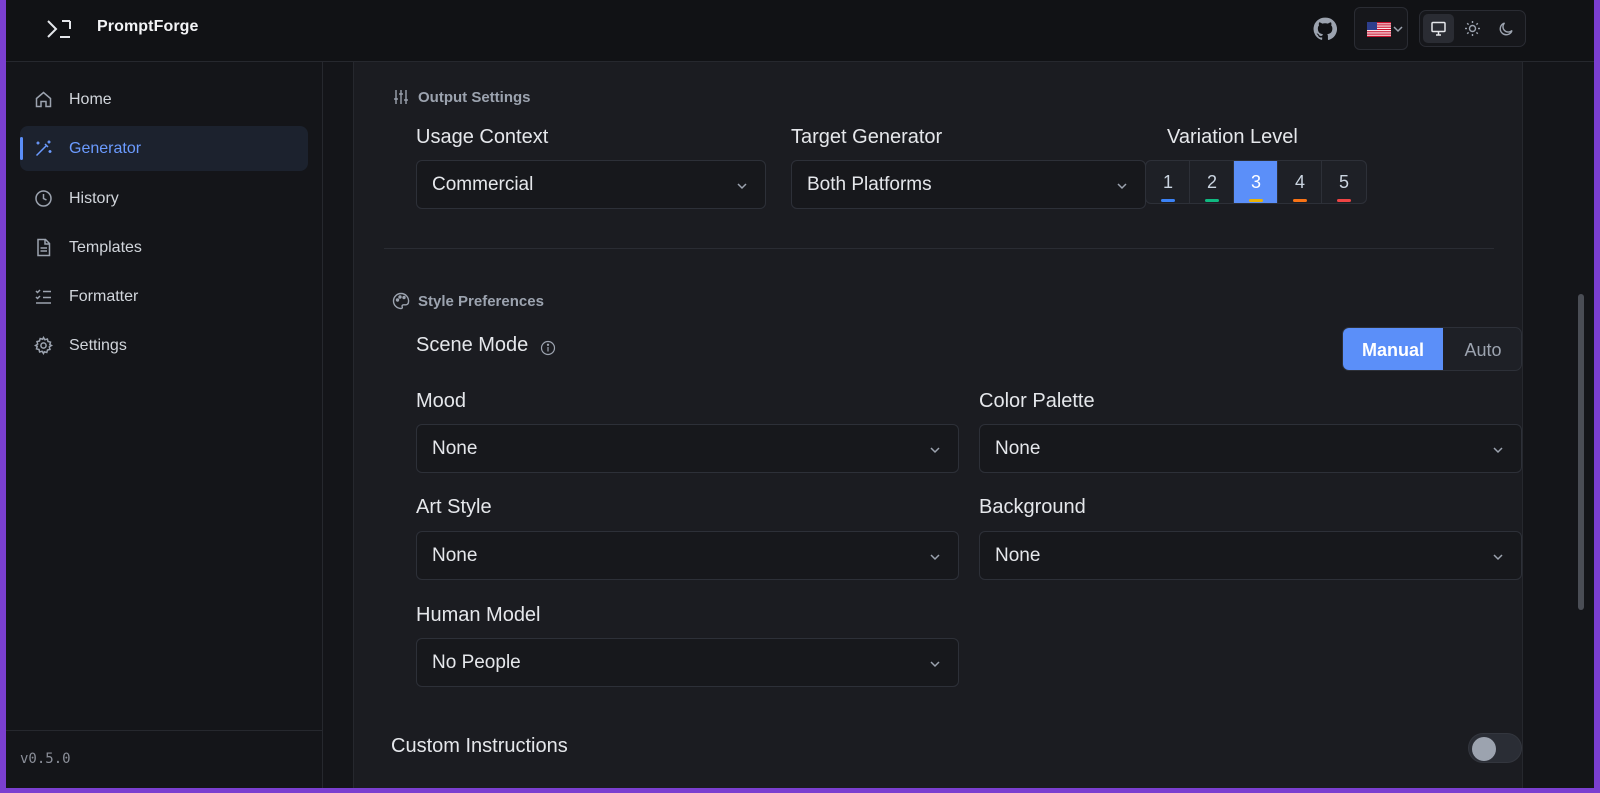 The height and width of the screenshot is (793, 1600). Describe the element at coordinates (43, 296) in the screenshot. I see `list-check-icon` at that location.